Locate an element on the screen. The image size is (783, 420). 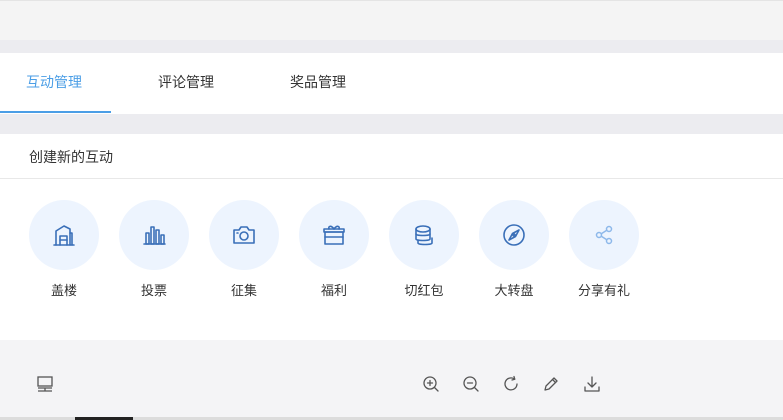
building-icon is located at coordinates (64, 235).